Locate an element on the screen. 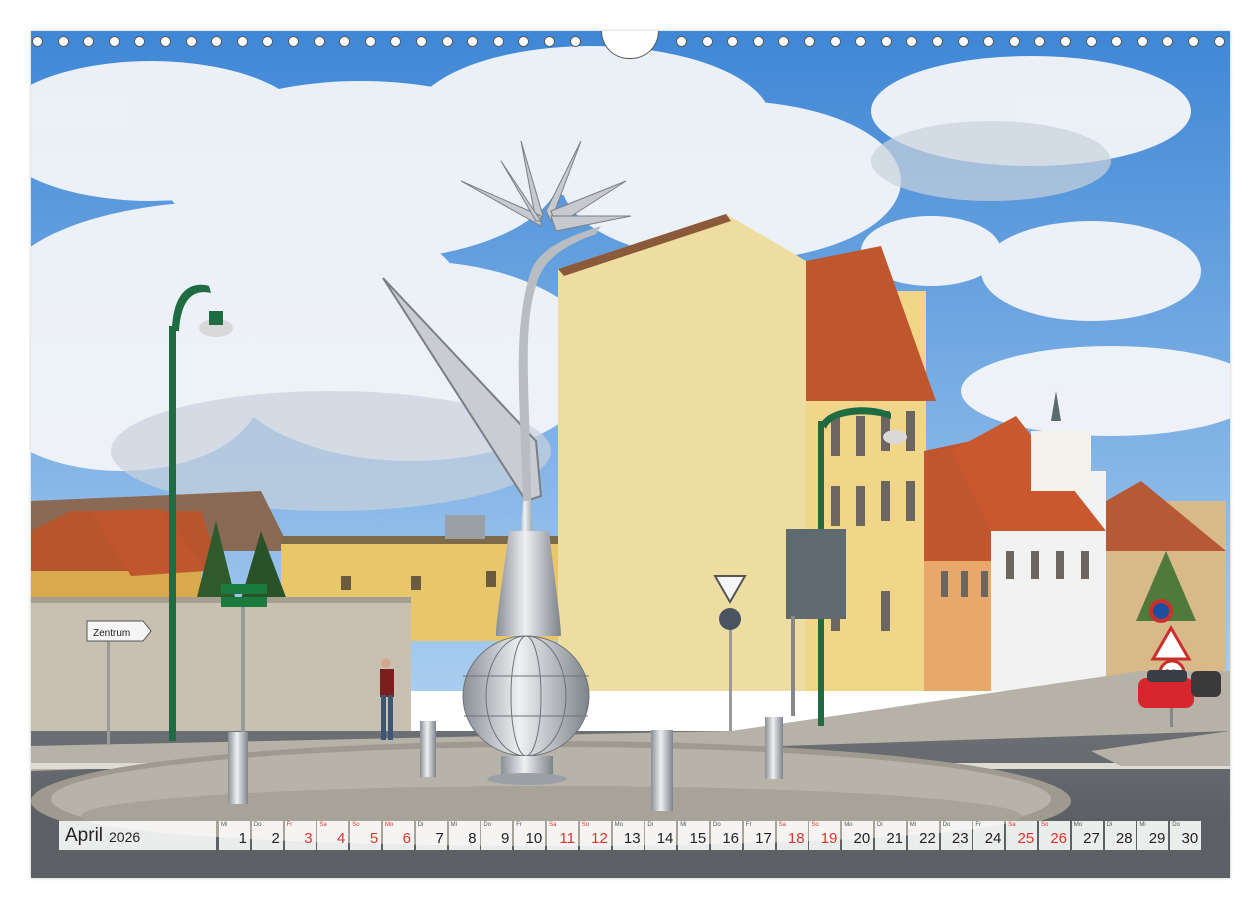  calendar-day-cell: Mo 20 is located at coordinates (858, 835).